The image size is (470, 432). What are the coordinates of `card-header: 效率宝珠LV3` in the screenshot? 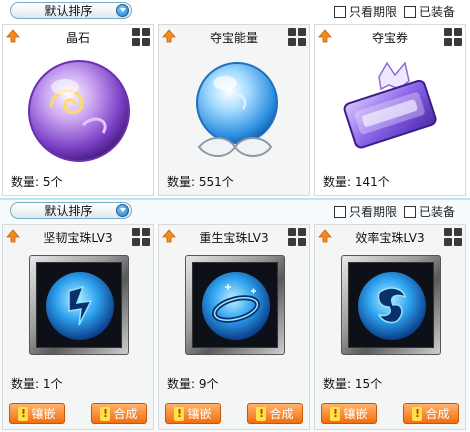 It's located at (390, 236).